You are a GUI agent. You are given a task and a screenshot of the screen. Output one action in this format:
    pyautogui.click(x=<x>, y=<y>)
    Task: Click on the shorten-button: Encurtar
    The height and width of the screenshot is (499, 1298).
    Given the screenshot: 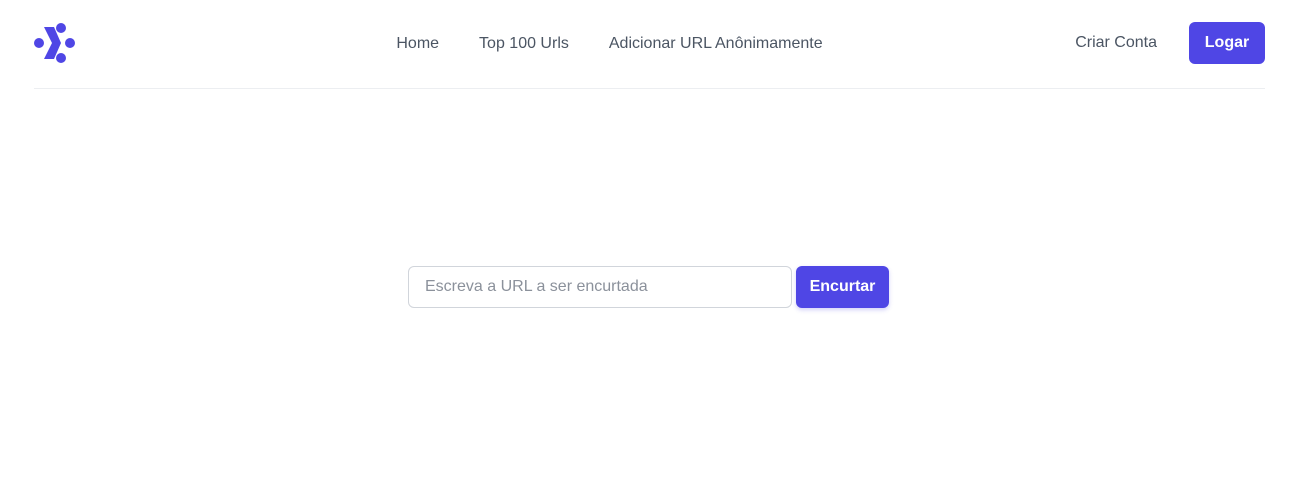 What is the action you would take?
    pyautogui.click(x=842, y=287)
    